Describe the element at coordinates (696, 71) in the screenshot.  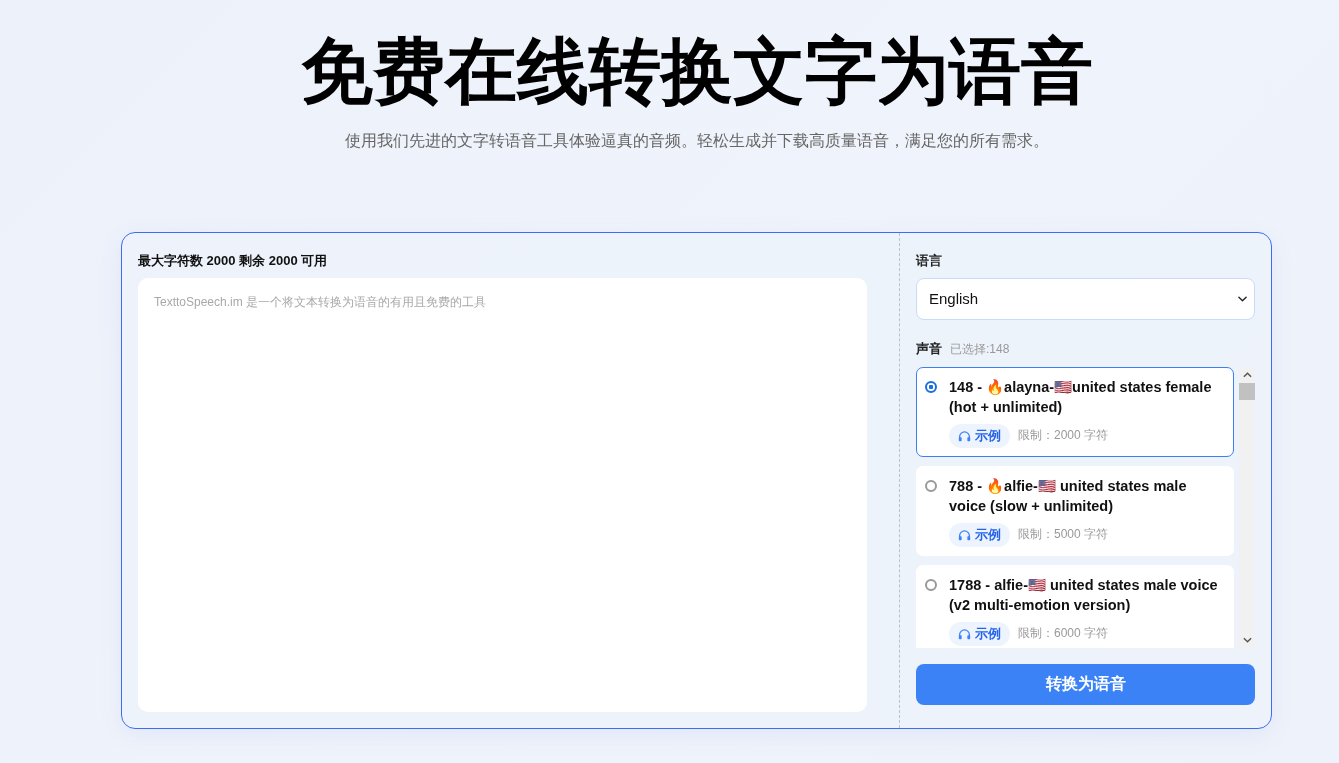
I see `page-title: 免费在线转换文字为语音` at that location.